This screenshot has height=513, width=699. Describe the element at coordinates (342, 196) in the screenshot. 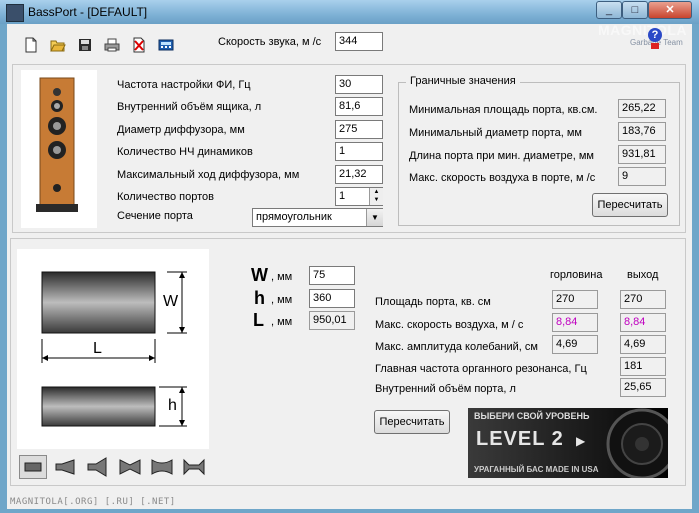

I see `port-count-value: 1` at that location.